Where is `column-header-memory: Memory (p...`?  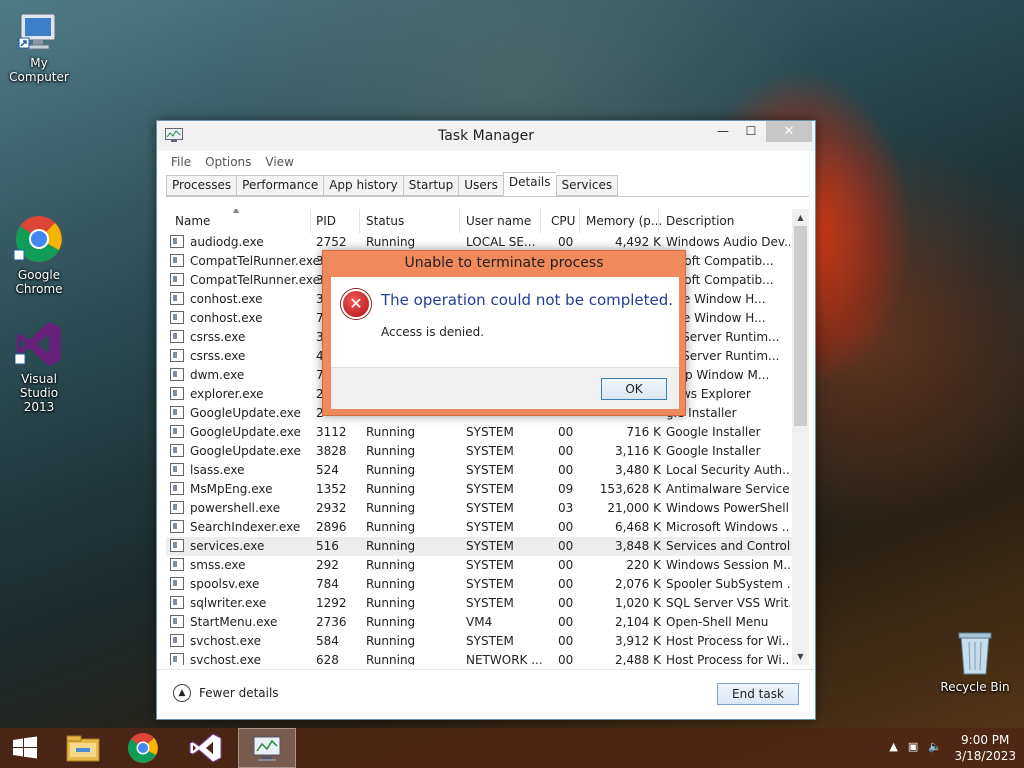
column-header-memory: Memory (p... is located at coordinates (624, 221).